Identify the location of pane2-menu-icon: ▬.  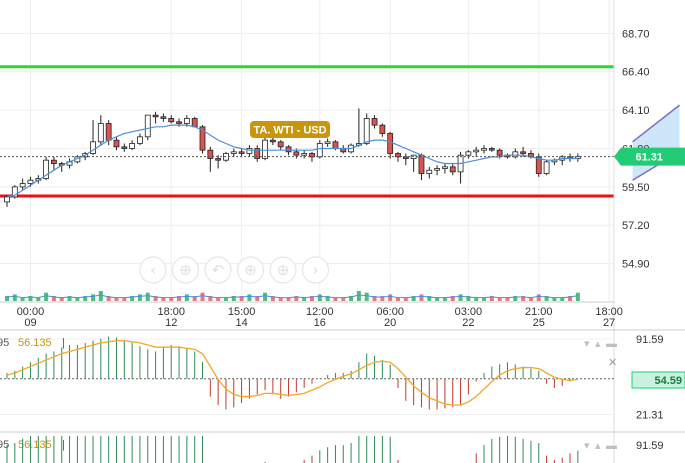
(611, 446).